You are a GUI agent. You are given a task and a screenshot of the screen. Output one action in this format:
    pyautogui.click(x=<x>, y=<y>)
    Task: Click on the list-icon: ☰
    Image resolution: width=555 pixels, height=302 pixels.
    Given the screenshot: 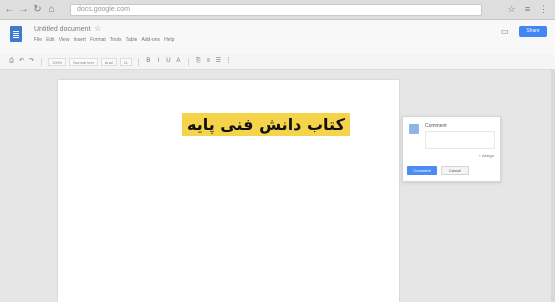 What is the action you would take?
    pyautogui.click(x=218, y=61)
    